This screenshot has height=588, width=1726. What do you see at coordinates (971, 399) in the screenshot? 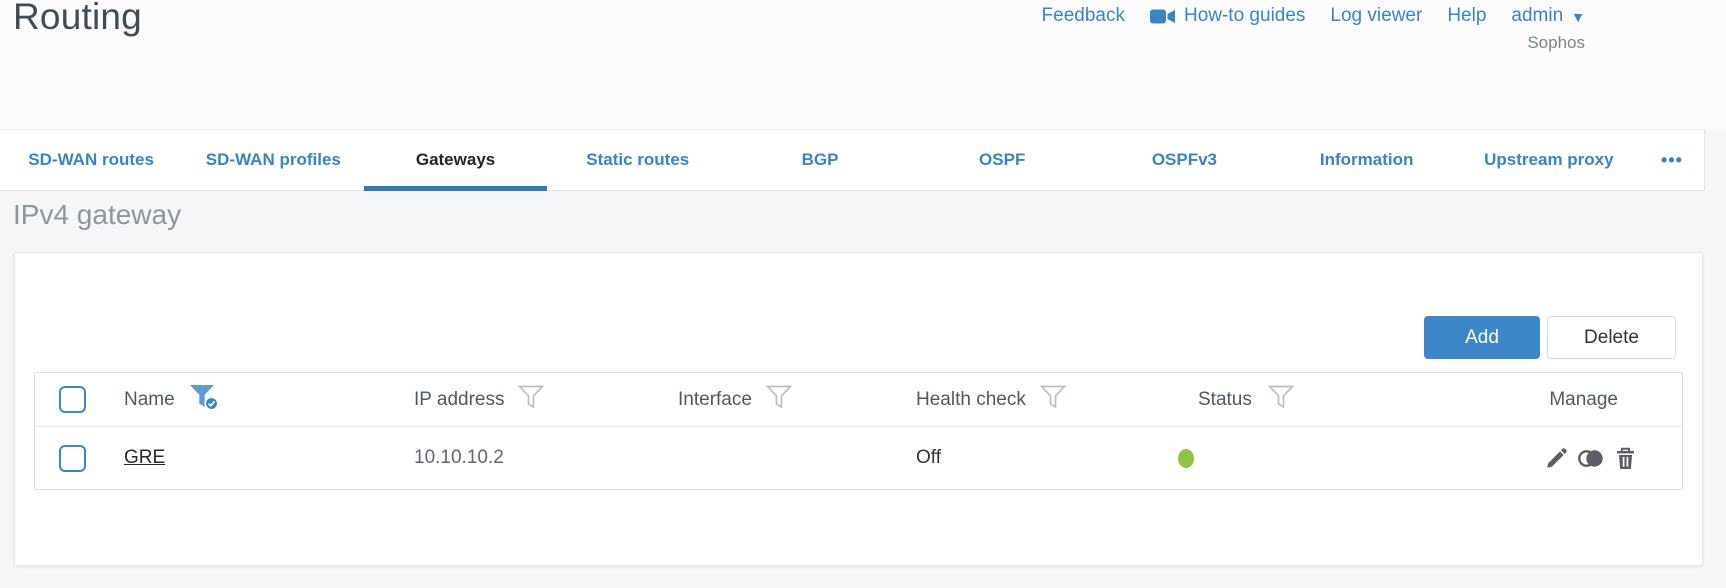
I see `column-header-health-check: Health check` at bounding box center [971, 399].